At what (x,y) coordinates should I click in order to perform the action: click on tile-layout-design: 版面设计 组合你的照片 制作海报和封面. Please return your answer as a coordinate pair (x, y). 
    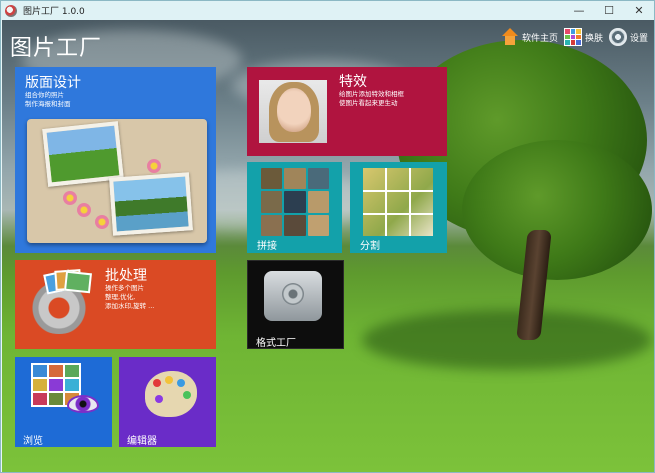
    Looking at the image, I should click on (115, 160).